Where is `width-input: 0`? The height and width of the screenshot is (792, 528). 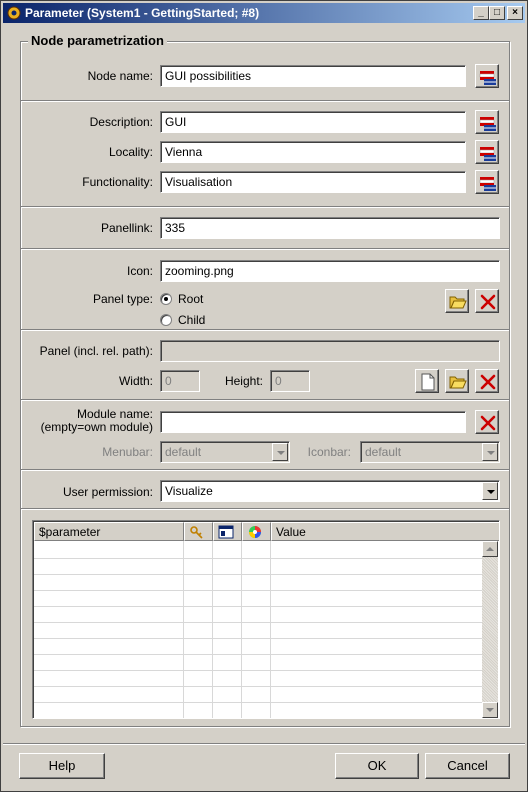 width-input: 0 is located at coordinates (180, 381).